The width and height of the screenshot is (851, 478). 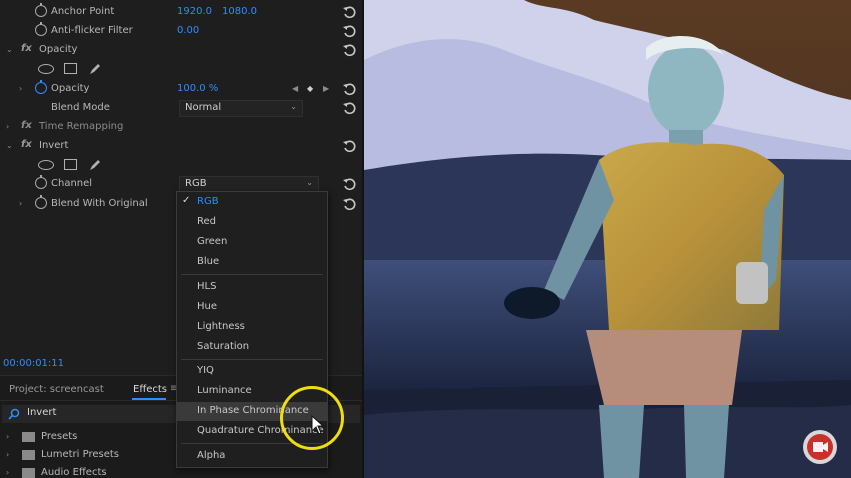 What do you see at coordinates (188, 30) in the screenshot?
I see `anti-flicker-value: 0.00` at bounding box center [188, 30].